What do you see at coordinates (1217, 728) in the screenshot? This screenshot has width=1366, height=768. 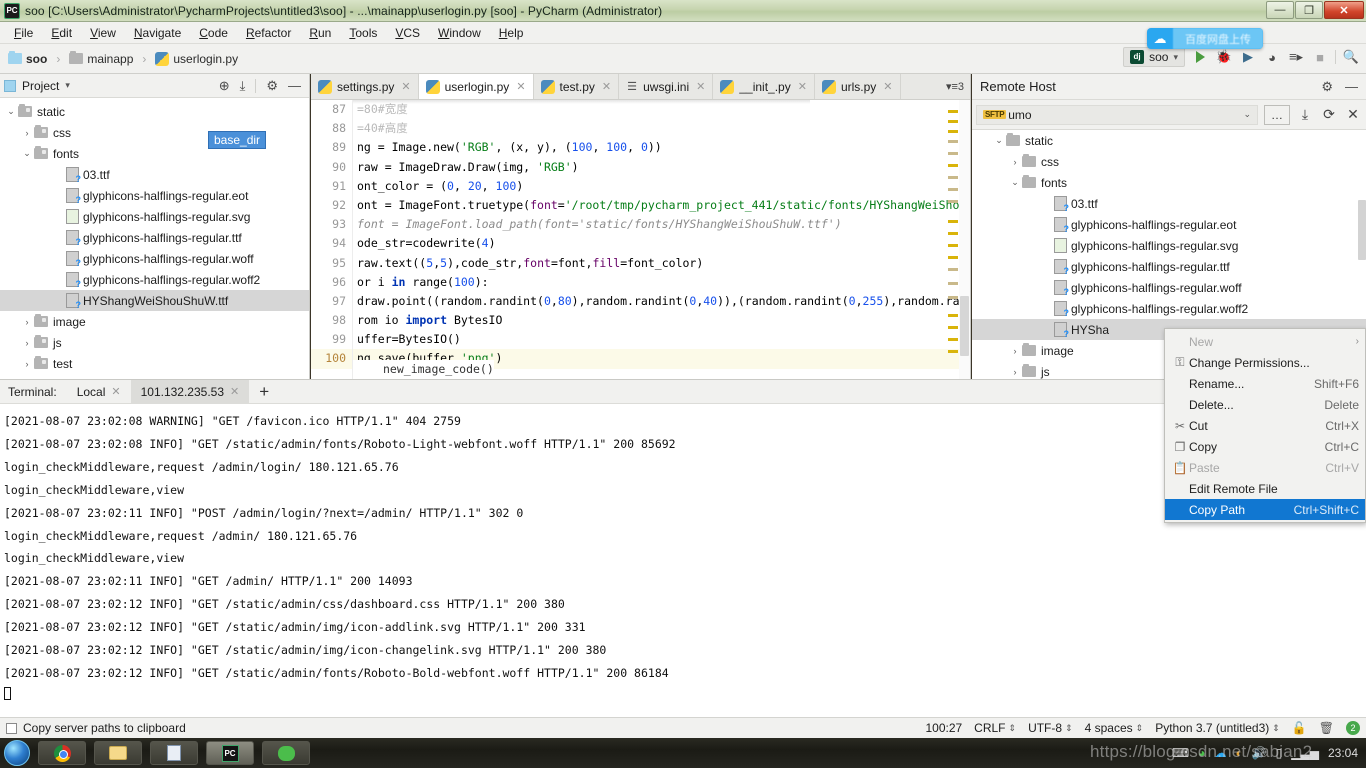 I see `interpreter-selector: Python 3.7 (untitled3) ⇕` at bounding box center [1217, 728].